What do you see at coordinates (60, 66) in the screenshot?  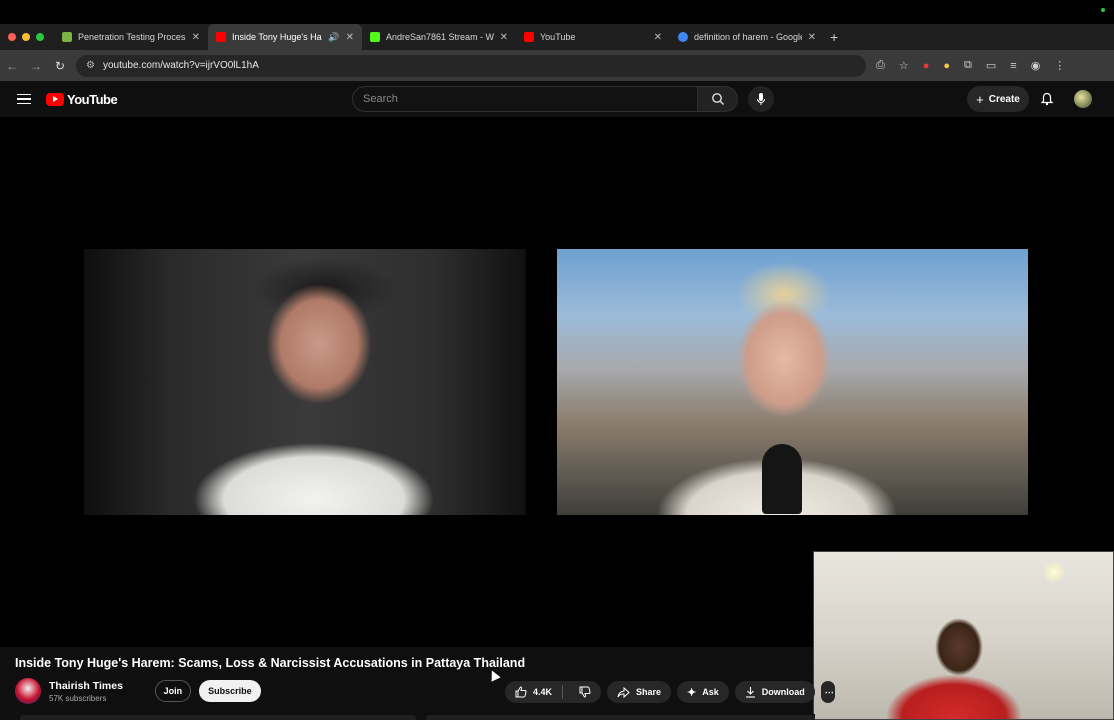 I see `reload-icon: ↻` at bounding box center [60, 66].